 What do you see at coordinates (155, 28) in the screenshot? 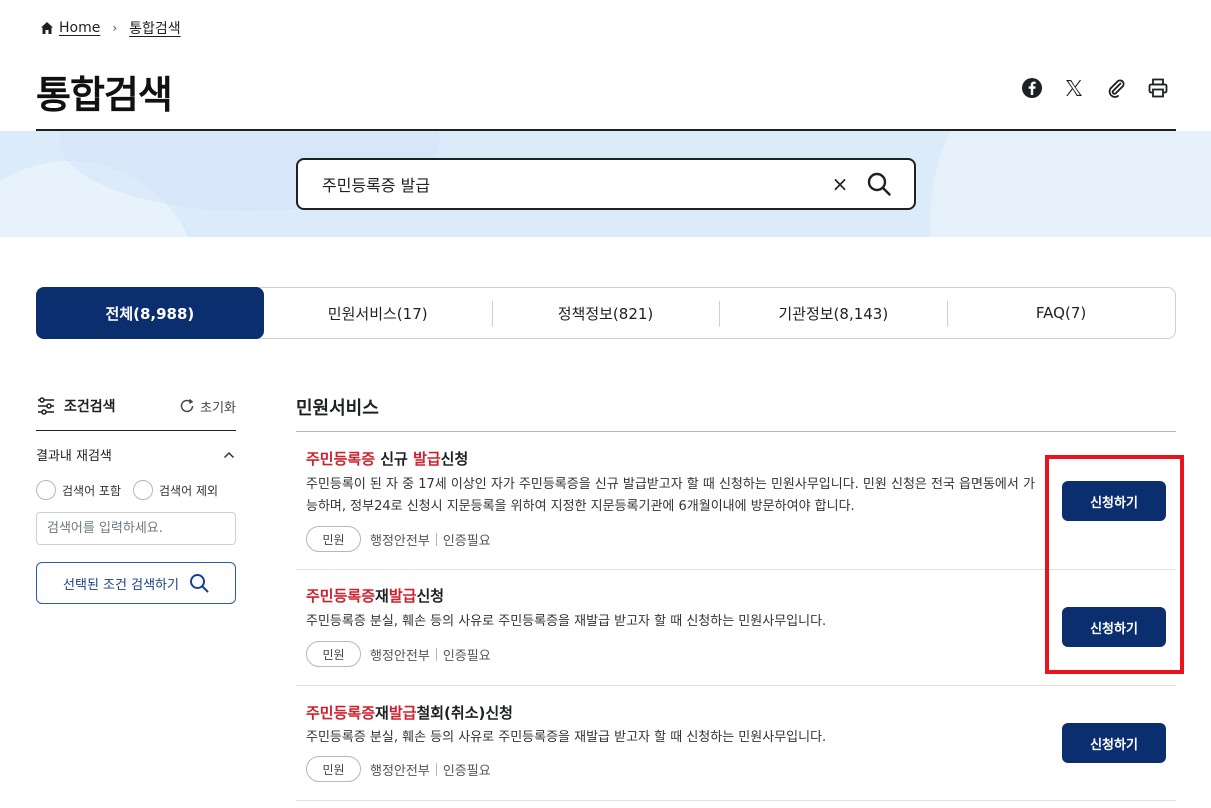
I see `breadcrumb-current-link: 통합검색` at bounding box center [155, 28].